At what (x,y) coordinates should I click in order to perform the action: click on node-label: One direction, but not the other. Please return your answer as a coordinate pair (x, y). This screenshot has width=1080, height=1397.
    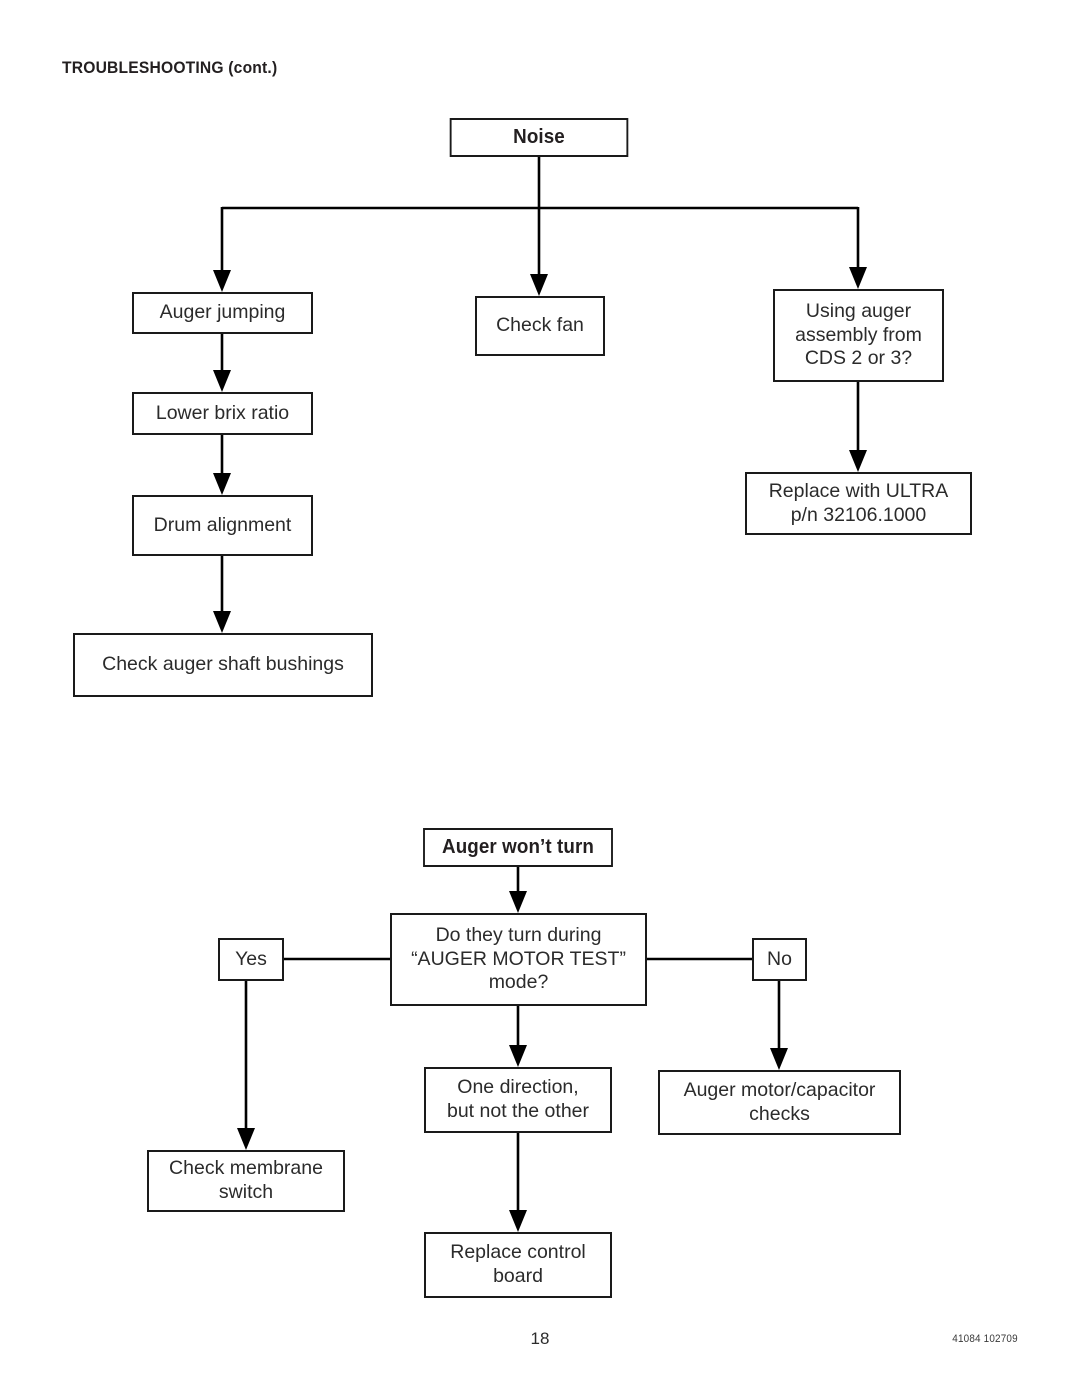
    Looking at the image, I should click on (518, 1099).